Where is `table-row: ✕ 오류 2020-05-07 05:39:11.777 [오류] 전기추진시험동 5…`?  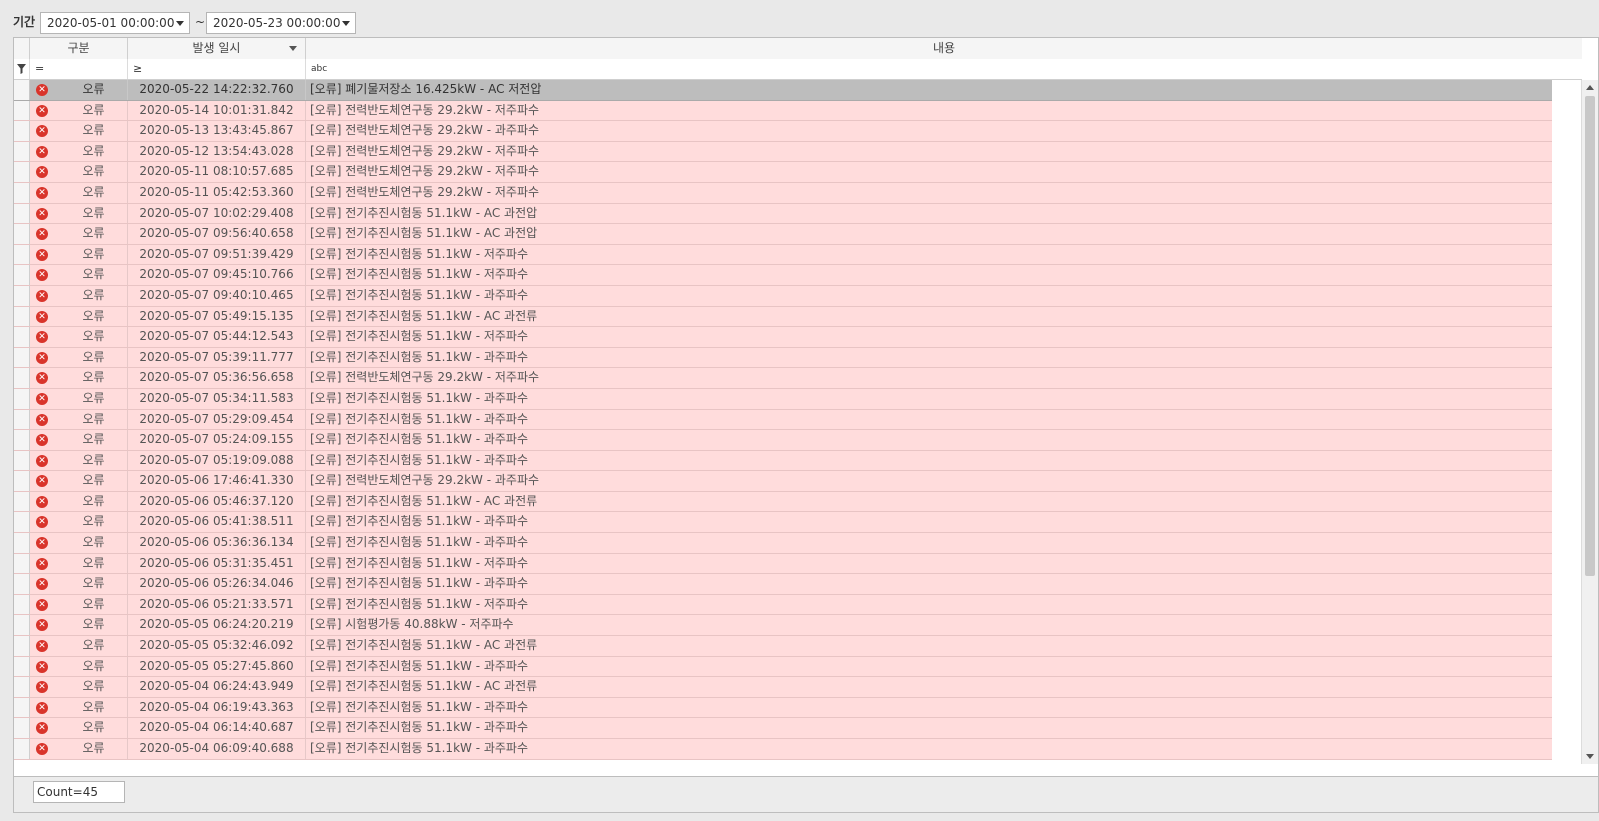 table-row: ✕ 오류 2020-05-07 05:39:11.777 [오류] 전기추진시험동 5… is located at coordinates (783, 358).